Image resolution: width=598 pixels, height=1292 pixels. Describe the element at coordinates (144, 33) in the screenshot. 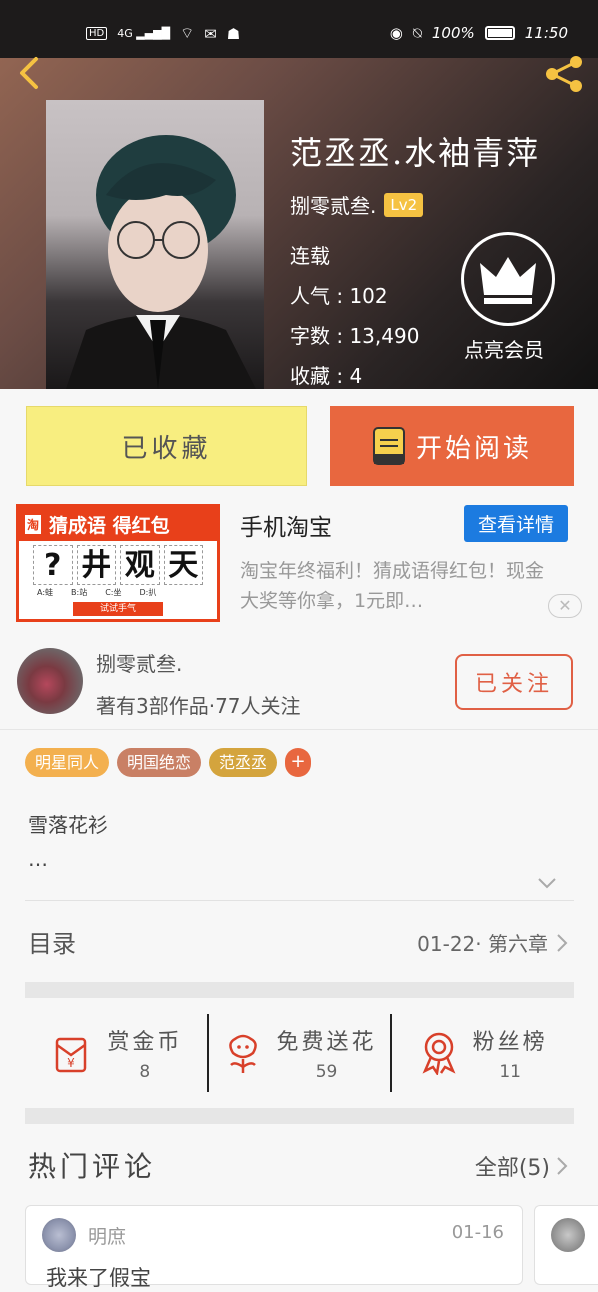

I see `network-indicator: 4G ▂▄▆█` at that location.